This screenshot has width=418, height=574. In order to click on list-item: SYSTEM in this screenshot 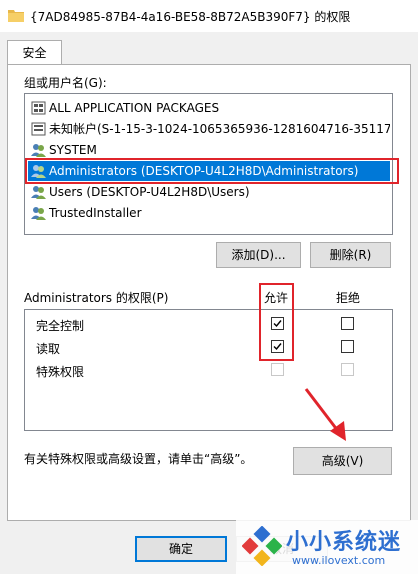, I will do `click(209, 150)`.